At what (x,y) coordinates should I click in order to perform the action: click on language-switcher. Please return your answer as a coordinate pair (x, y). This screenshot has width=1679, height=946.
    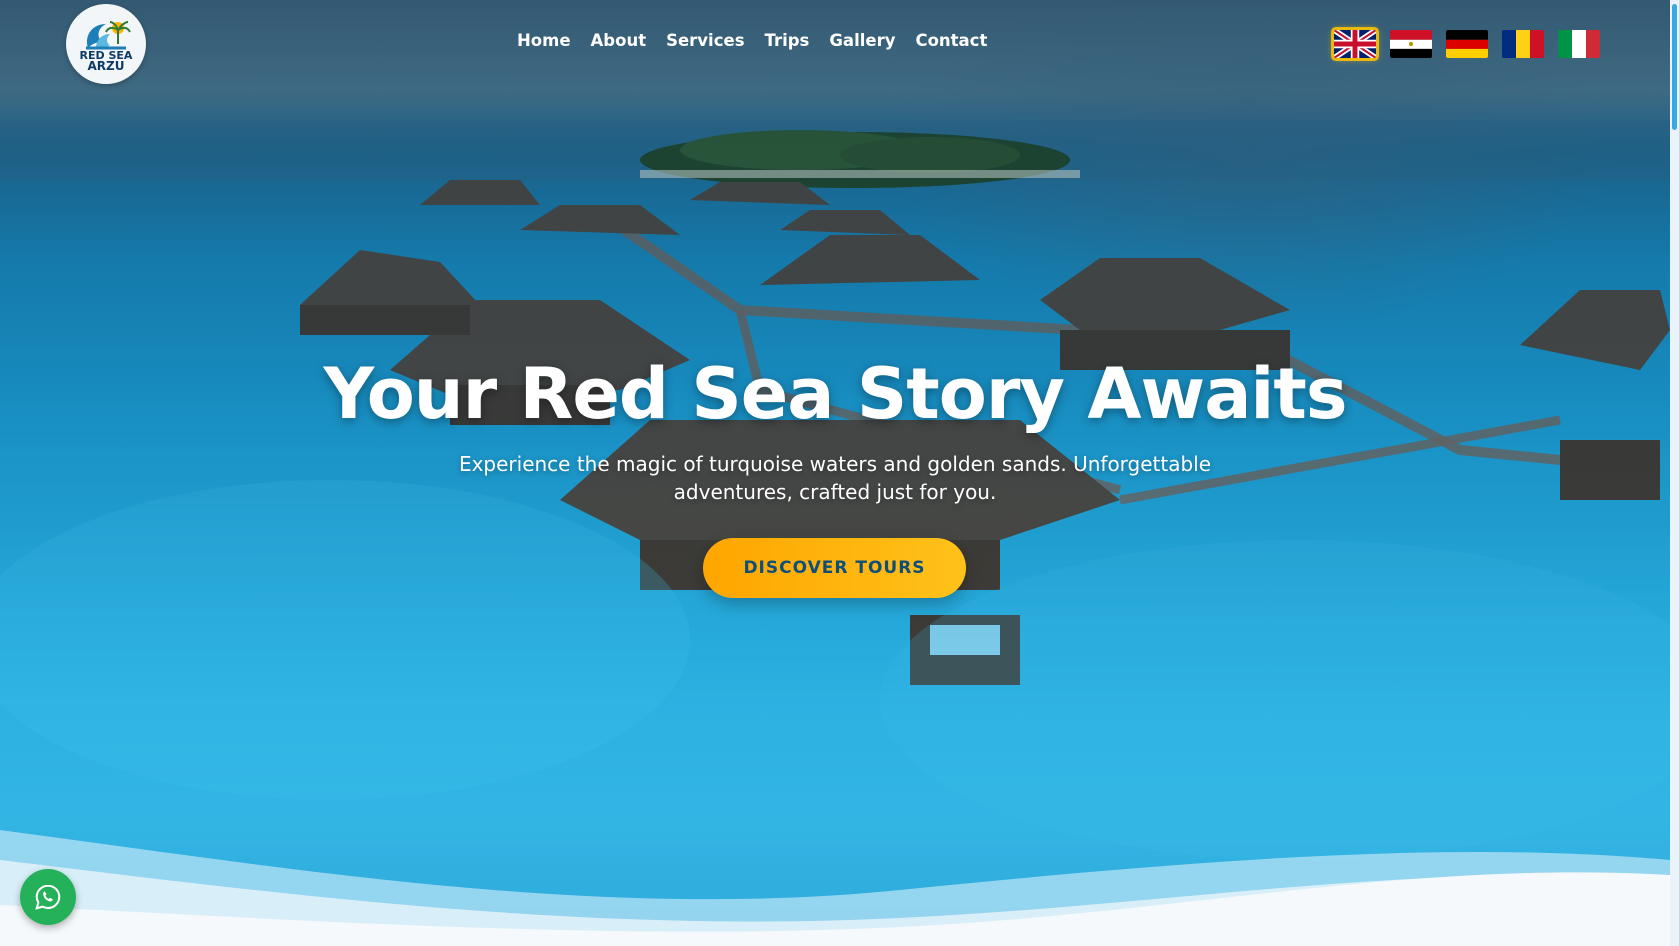
    Looking at the image, I should click on (1474, 44).